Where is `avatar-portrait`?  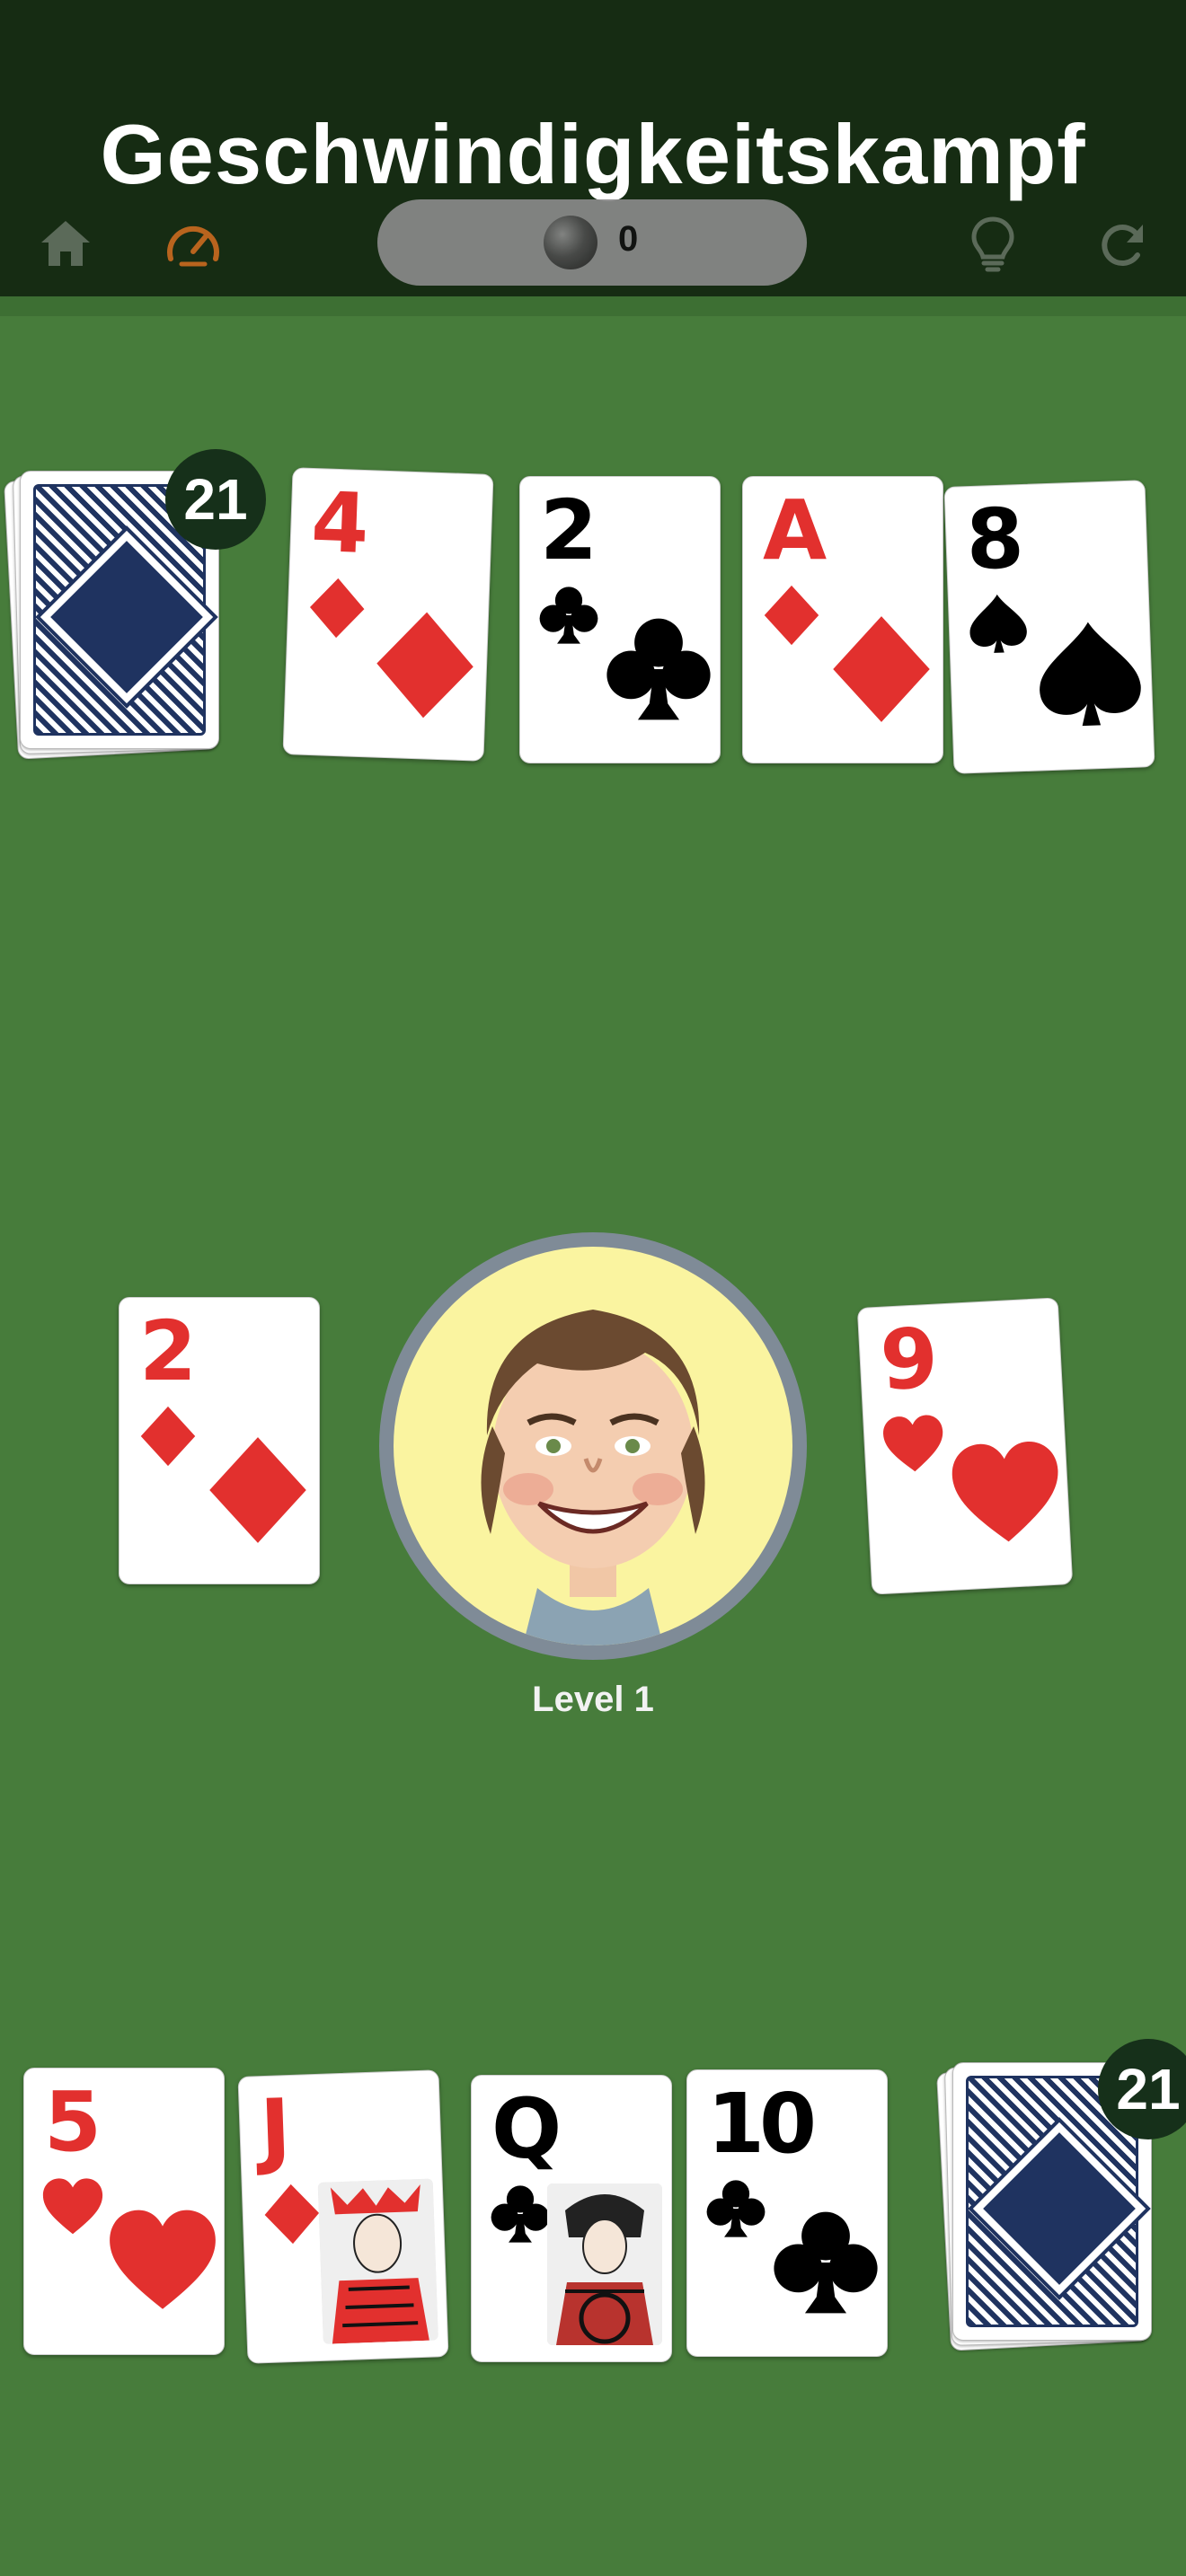
avatar-portrait is located at coordinates (593, 1477).